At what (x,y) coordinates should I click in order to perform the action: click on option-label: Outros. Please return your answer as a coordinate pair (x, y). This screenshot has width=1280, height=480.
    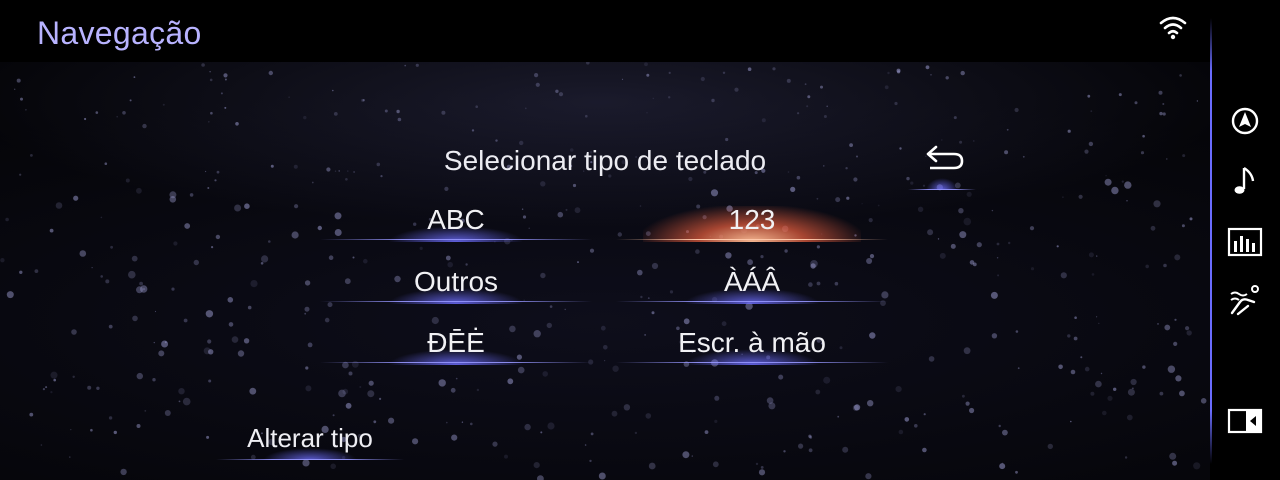
    Looking at the image, I should click on (456, 281).